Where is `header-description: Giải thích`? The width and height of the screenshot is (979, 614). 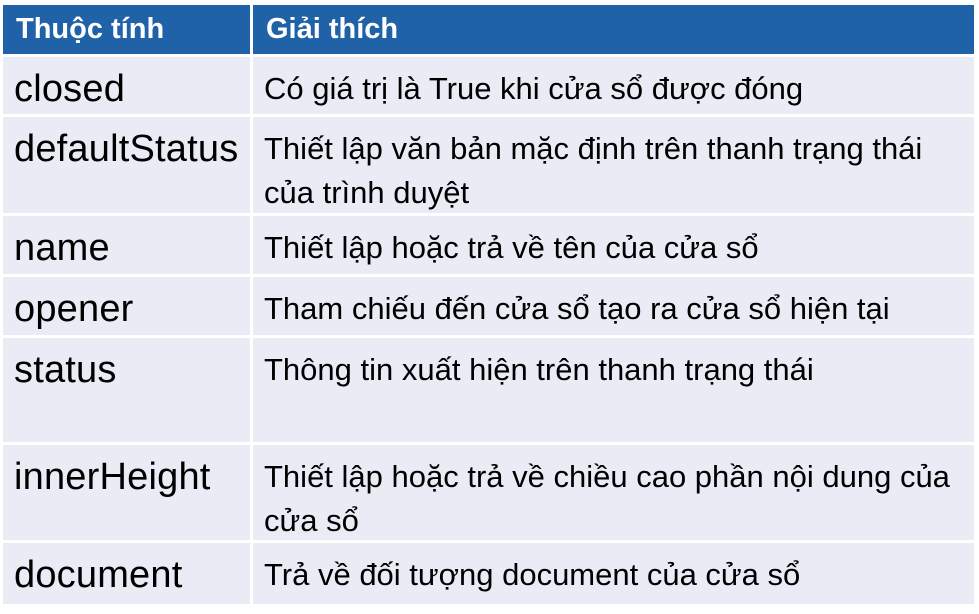 header-description: Giải thích is located at coordinates (613, 31).